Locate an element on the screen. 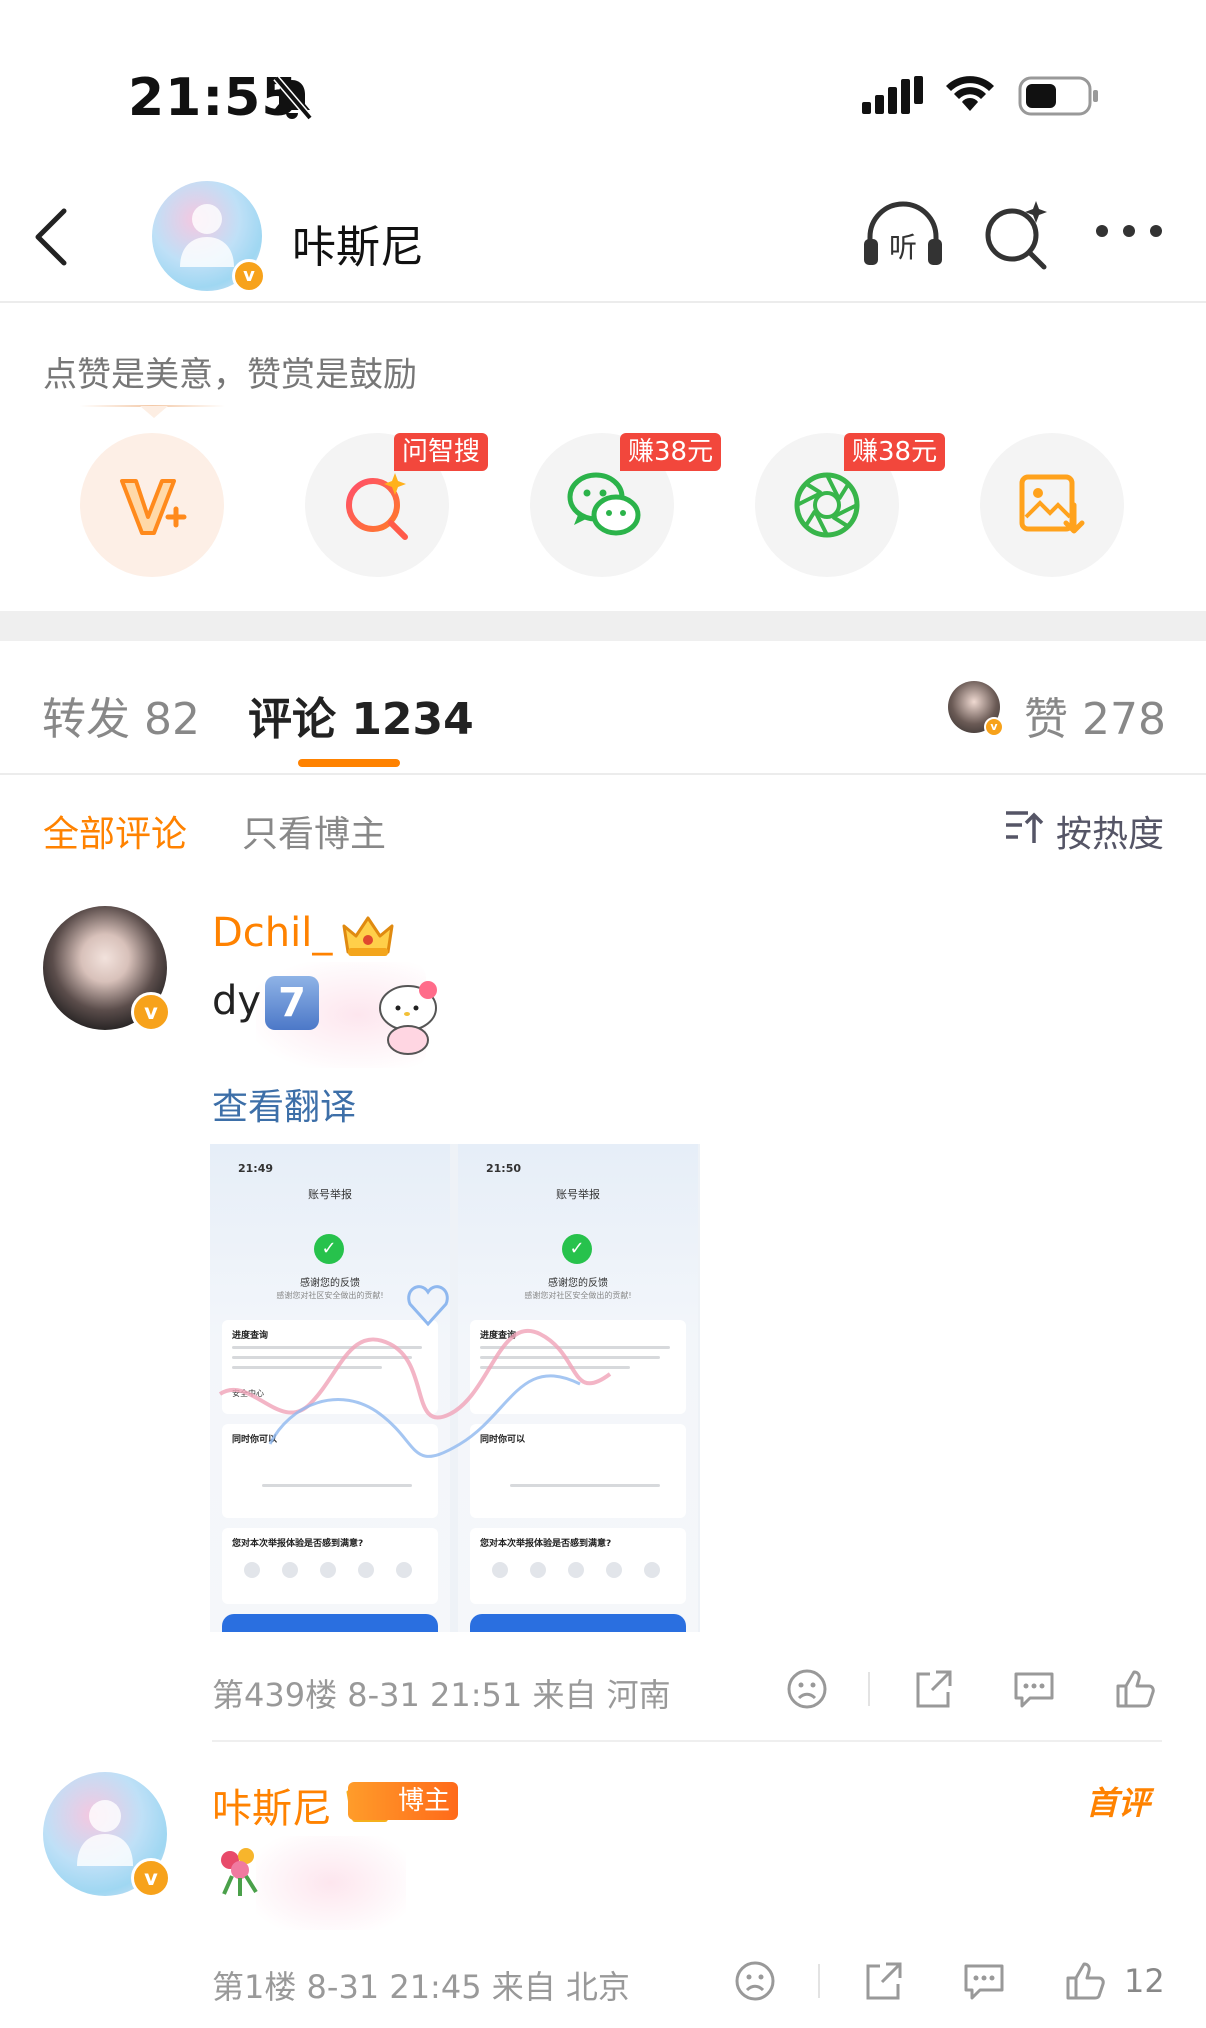 Image resolution: width=1206 pixels, height=2028 pixels. avatar: v is located at coordinates (209, 237).